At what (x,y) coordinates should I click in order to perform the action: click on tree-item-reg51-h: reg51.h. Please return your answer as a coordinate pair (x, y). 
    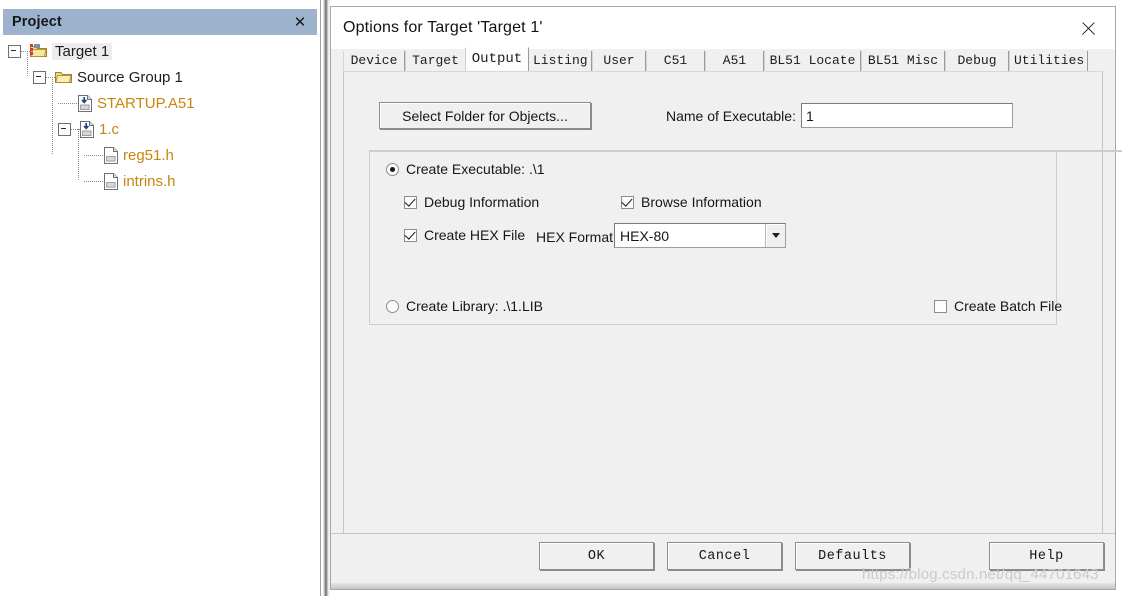
    Looking at the image, I should click on (160, 155).